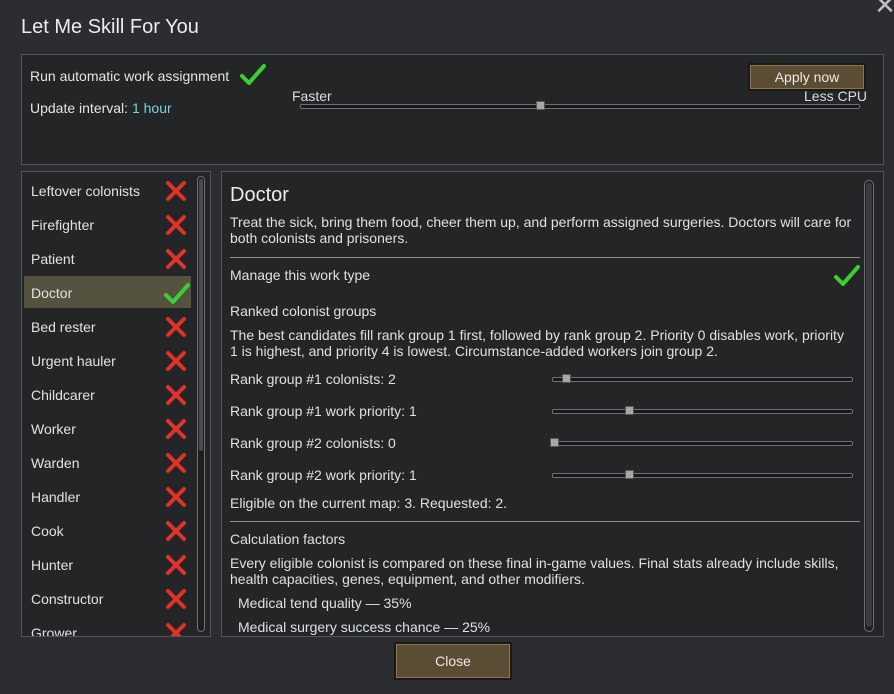  What do you see at coordinates (540, 105) in the screenshot?
I see `update-speed-slider-thumb` at bounding box center [540, 105].